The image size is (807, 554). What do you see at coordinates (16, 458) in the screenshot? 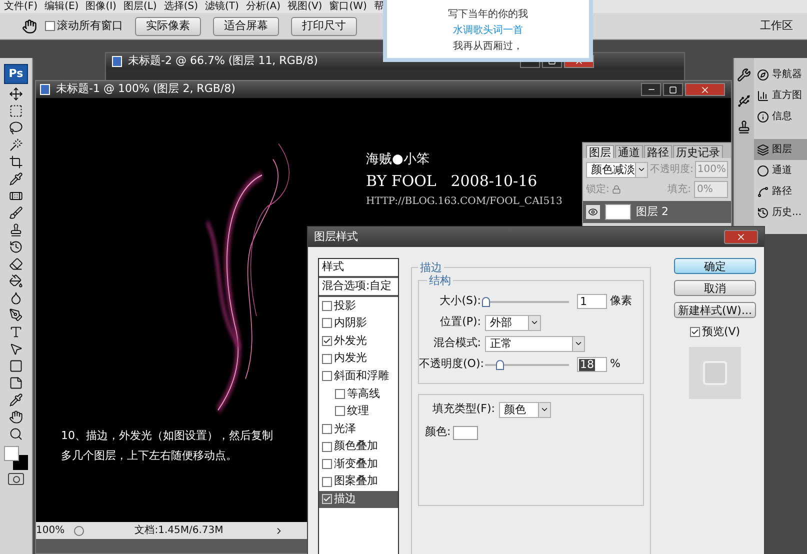
I see `color-swatches` at bounding box center [16, 458].